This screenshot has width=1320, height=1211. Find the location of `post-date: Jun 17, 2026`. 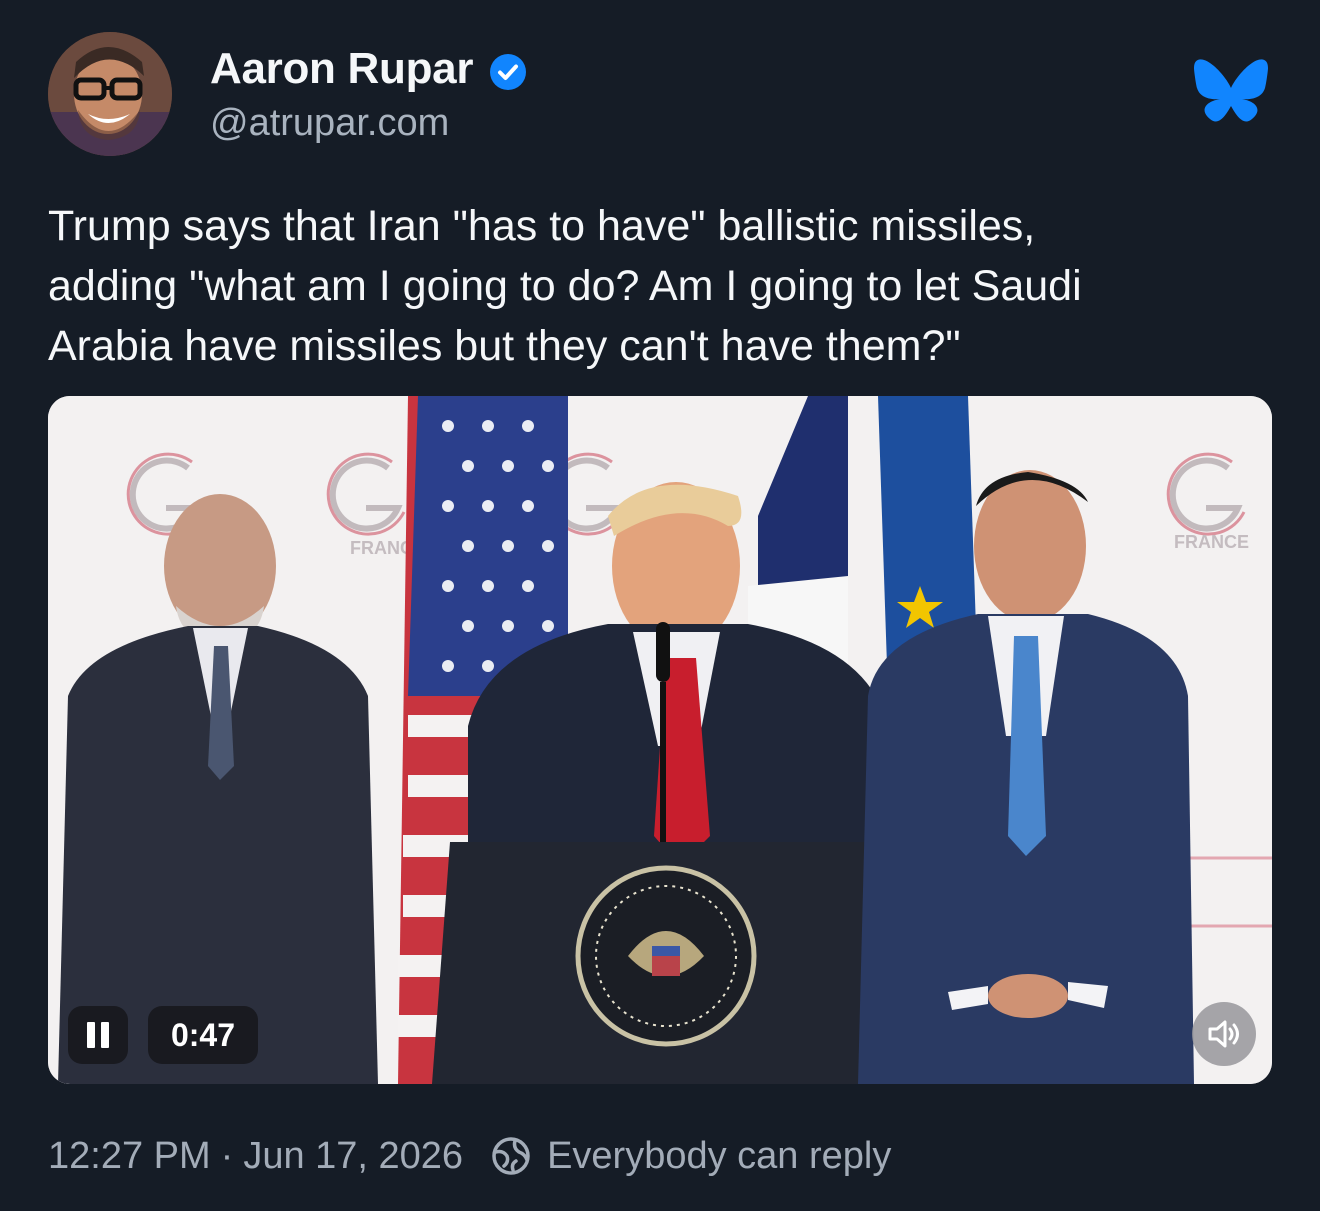

post-date: Jun 17, 2026 is located at coordinates (353, 1156).